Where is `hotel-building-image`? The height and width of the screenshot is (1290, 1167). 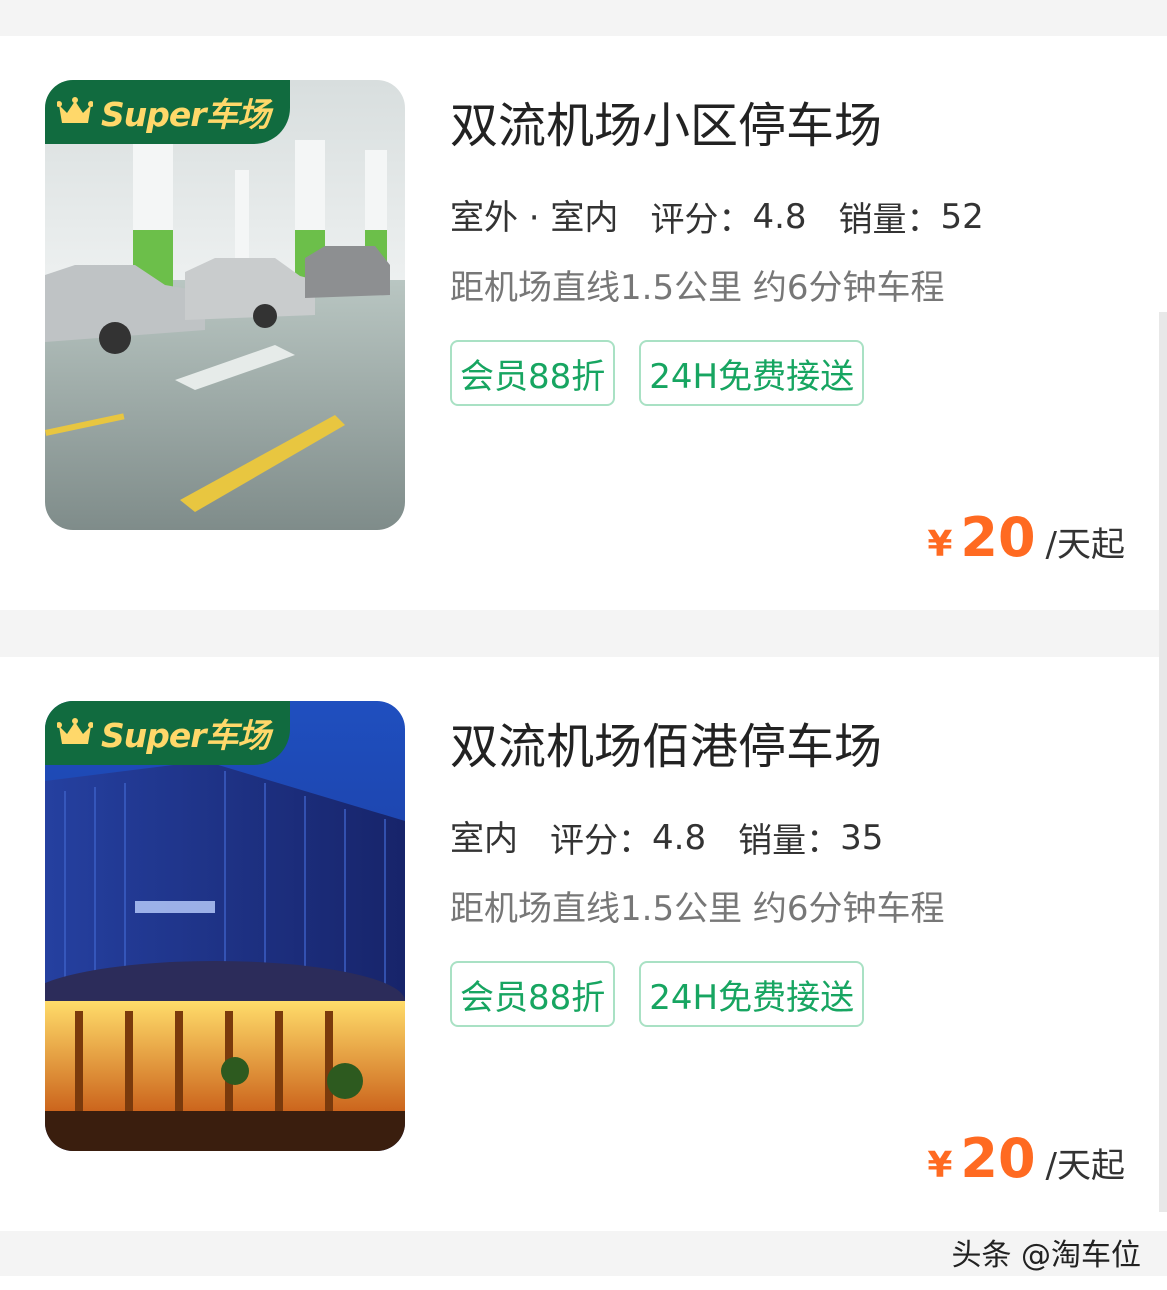 hotel-building-image is located at coordinates (225, 926).